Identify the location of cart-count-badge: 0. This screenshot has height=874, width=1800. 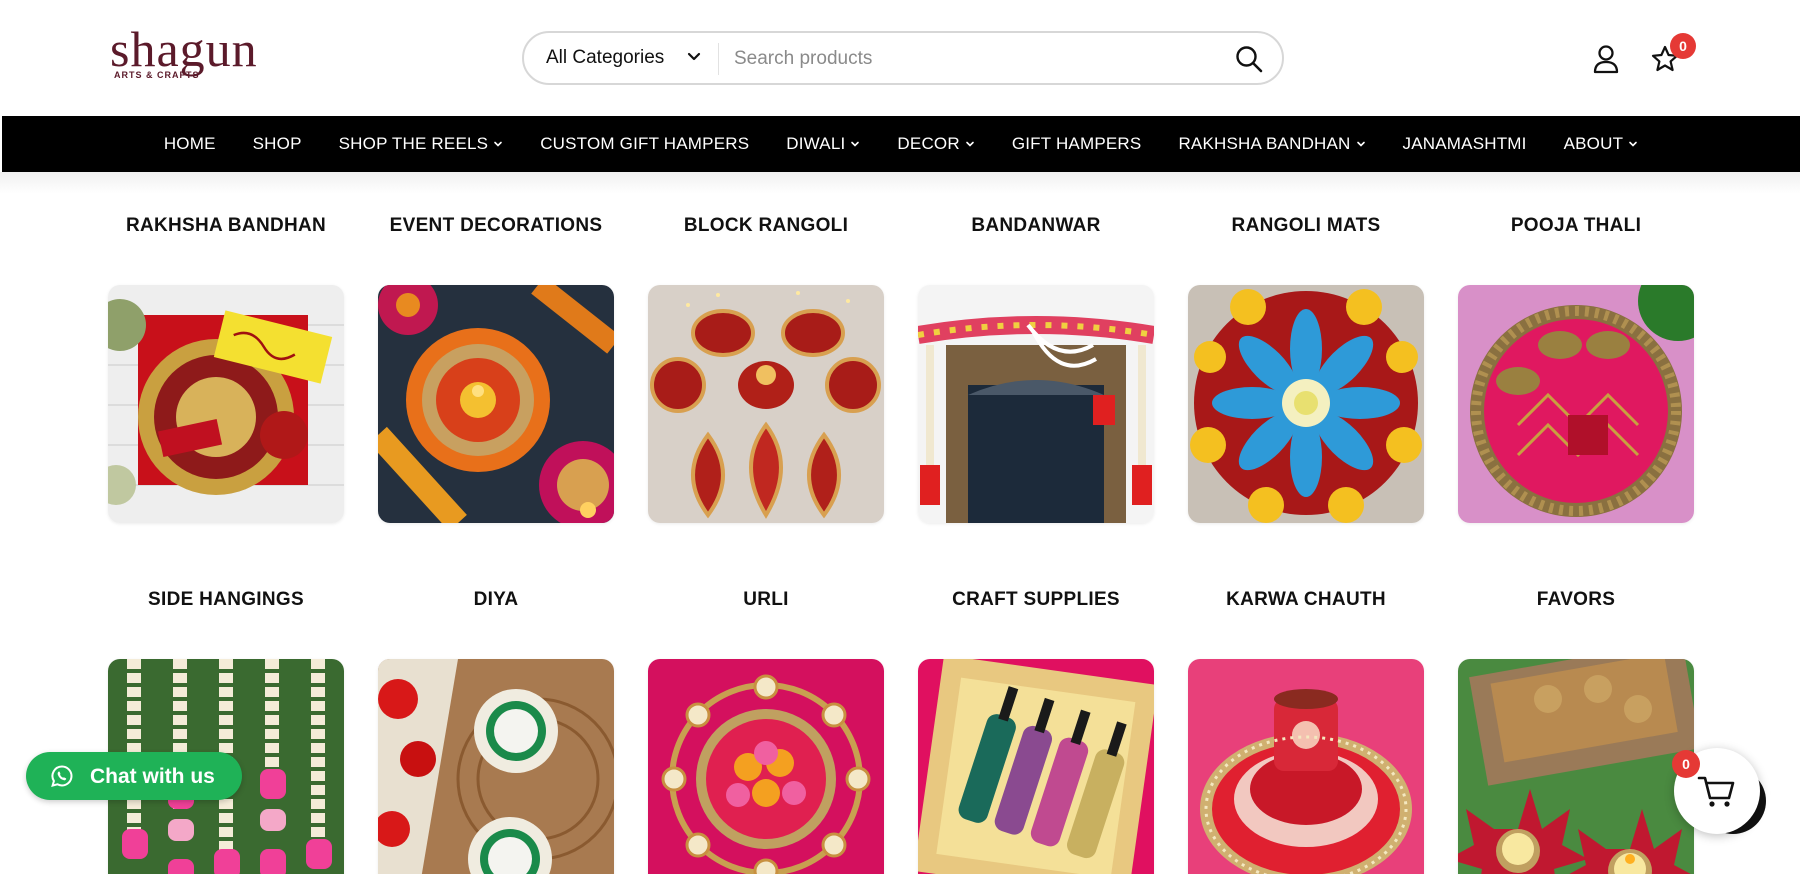
(1686, 764).